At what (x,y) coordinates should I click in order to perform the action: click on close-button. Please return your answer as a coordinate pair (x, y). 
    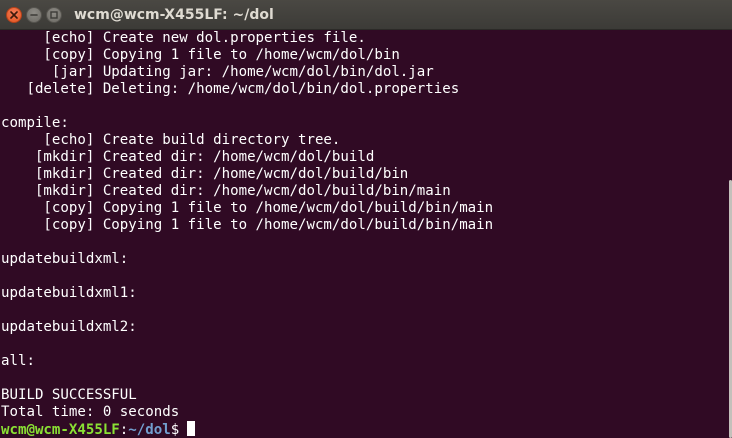
    Looking at the image, I should click on (14, 15).